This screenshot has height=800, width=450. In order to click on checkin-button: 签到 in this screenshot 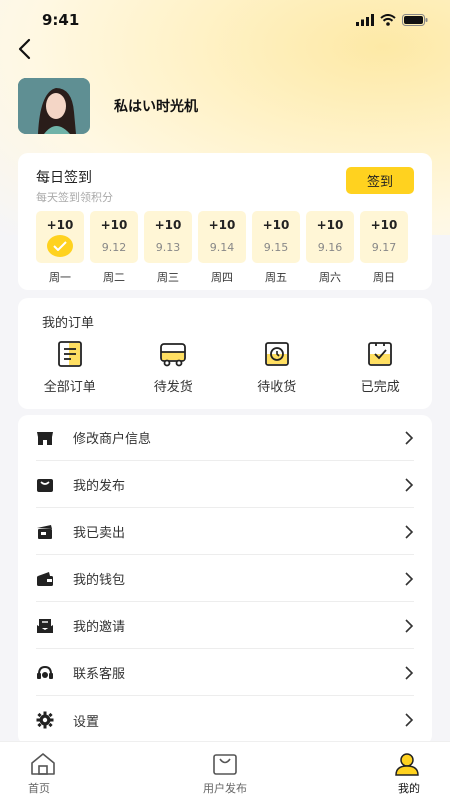, I will do `click(380, 180)`.